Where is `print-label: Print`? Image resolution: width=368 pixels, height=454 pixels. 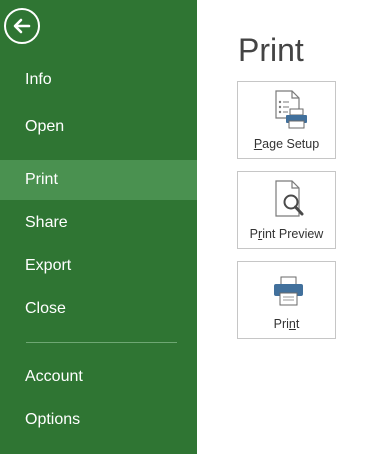 print-label: Print is located at coordinates (286, 324).